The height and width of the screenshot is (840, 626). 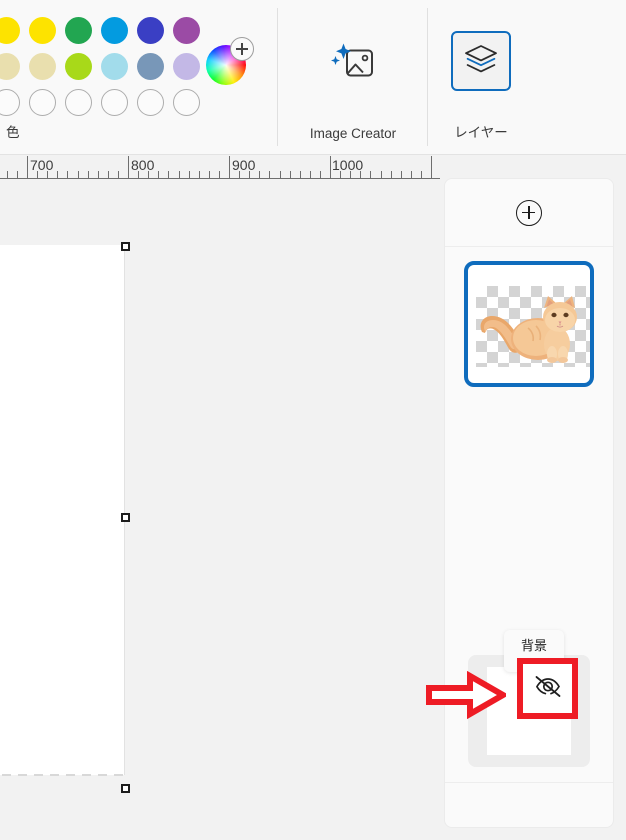 What do you see at coordinates (508, 698) in the screenshot?
I see `layer-item-background: 背景` at bounding box center [508, 698].